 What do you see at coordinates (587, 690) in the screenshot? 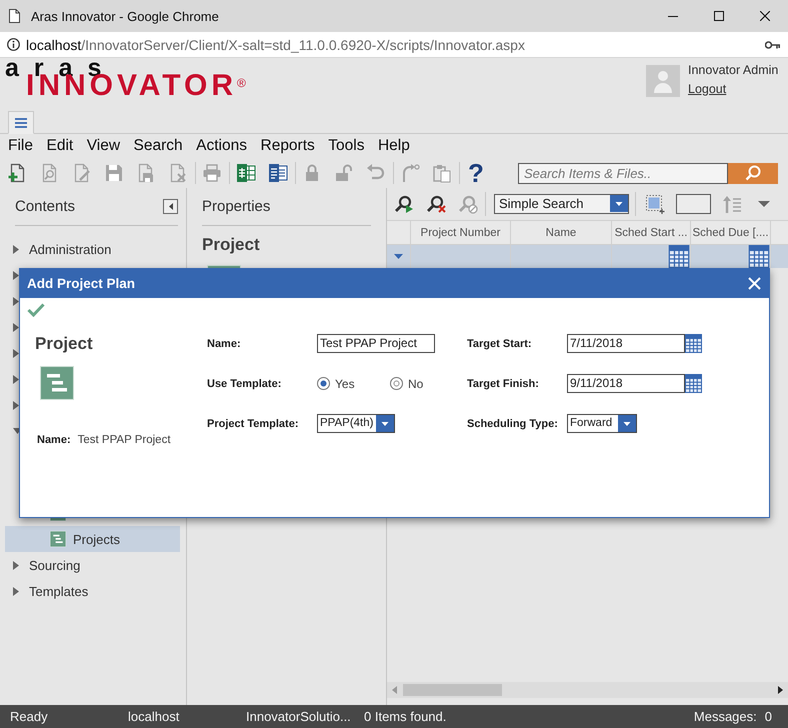
I see `horizontal-scrollbar` at bounding box center [587, 690].